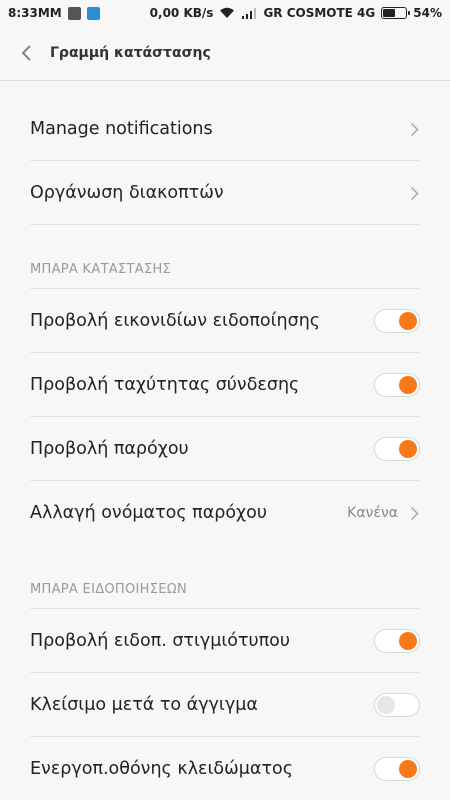 This screenshot has height=800, width=450. Describe the element at coordinates (225, 129) in the screenshot. I see `manage-notifications-item: Manage notifications` at that location.